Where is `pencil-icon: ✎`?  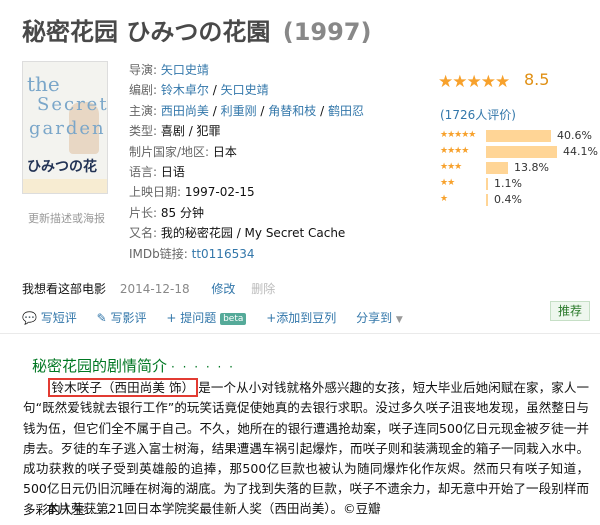
pencil-icon: ✎ is located at coordinates (101, 318).